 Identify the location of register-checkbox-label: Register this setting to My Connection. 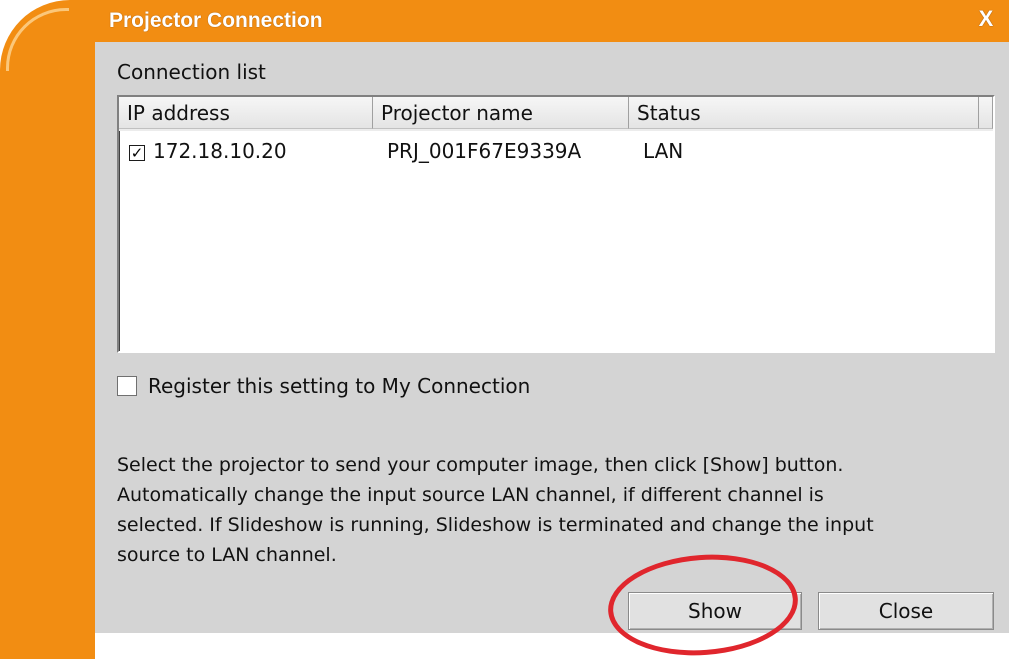
(339, 386).